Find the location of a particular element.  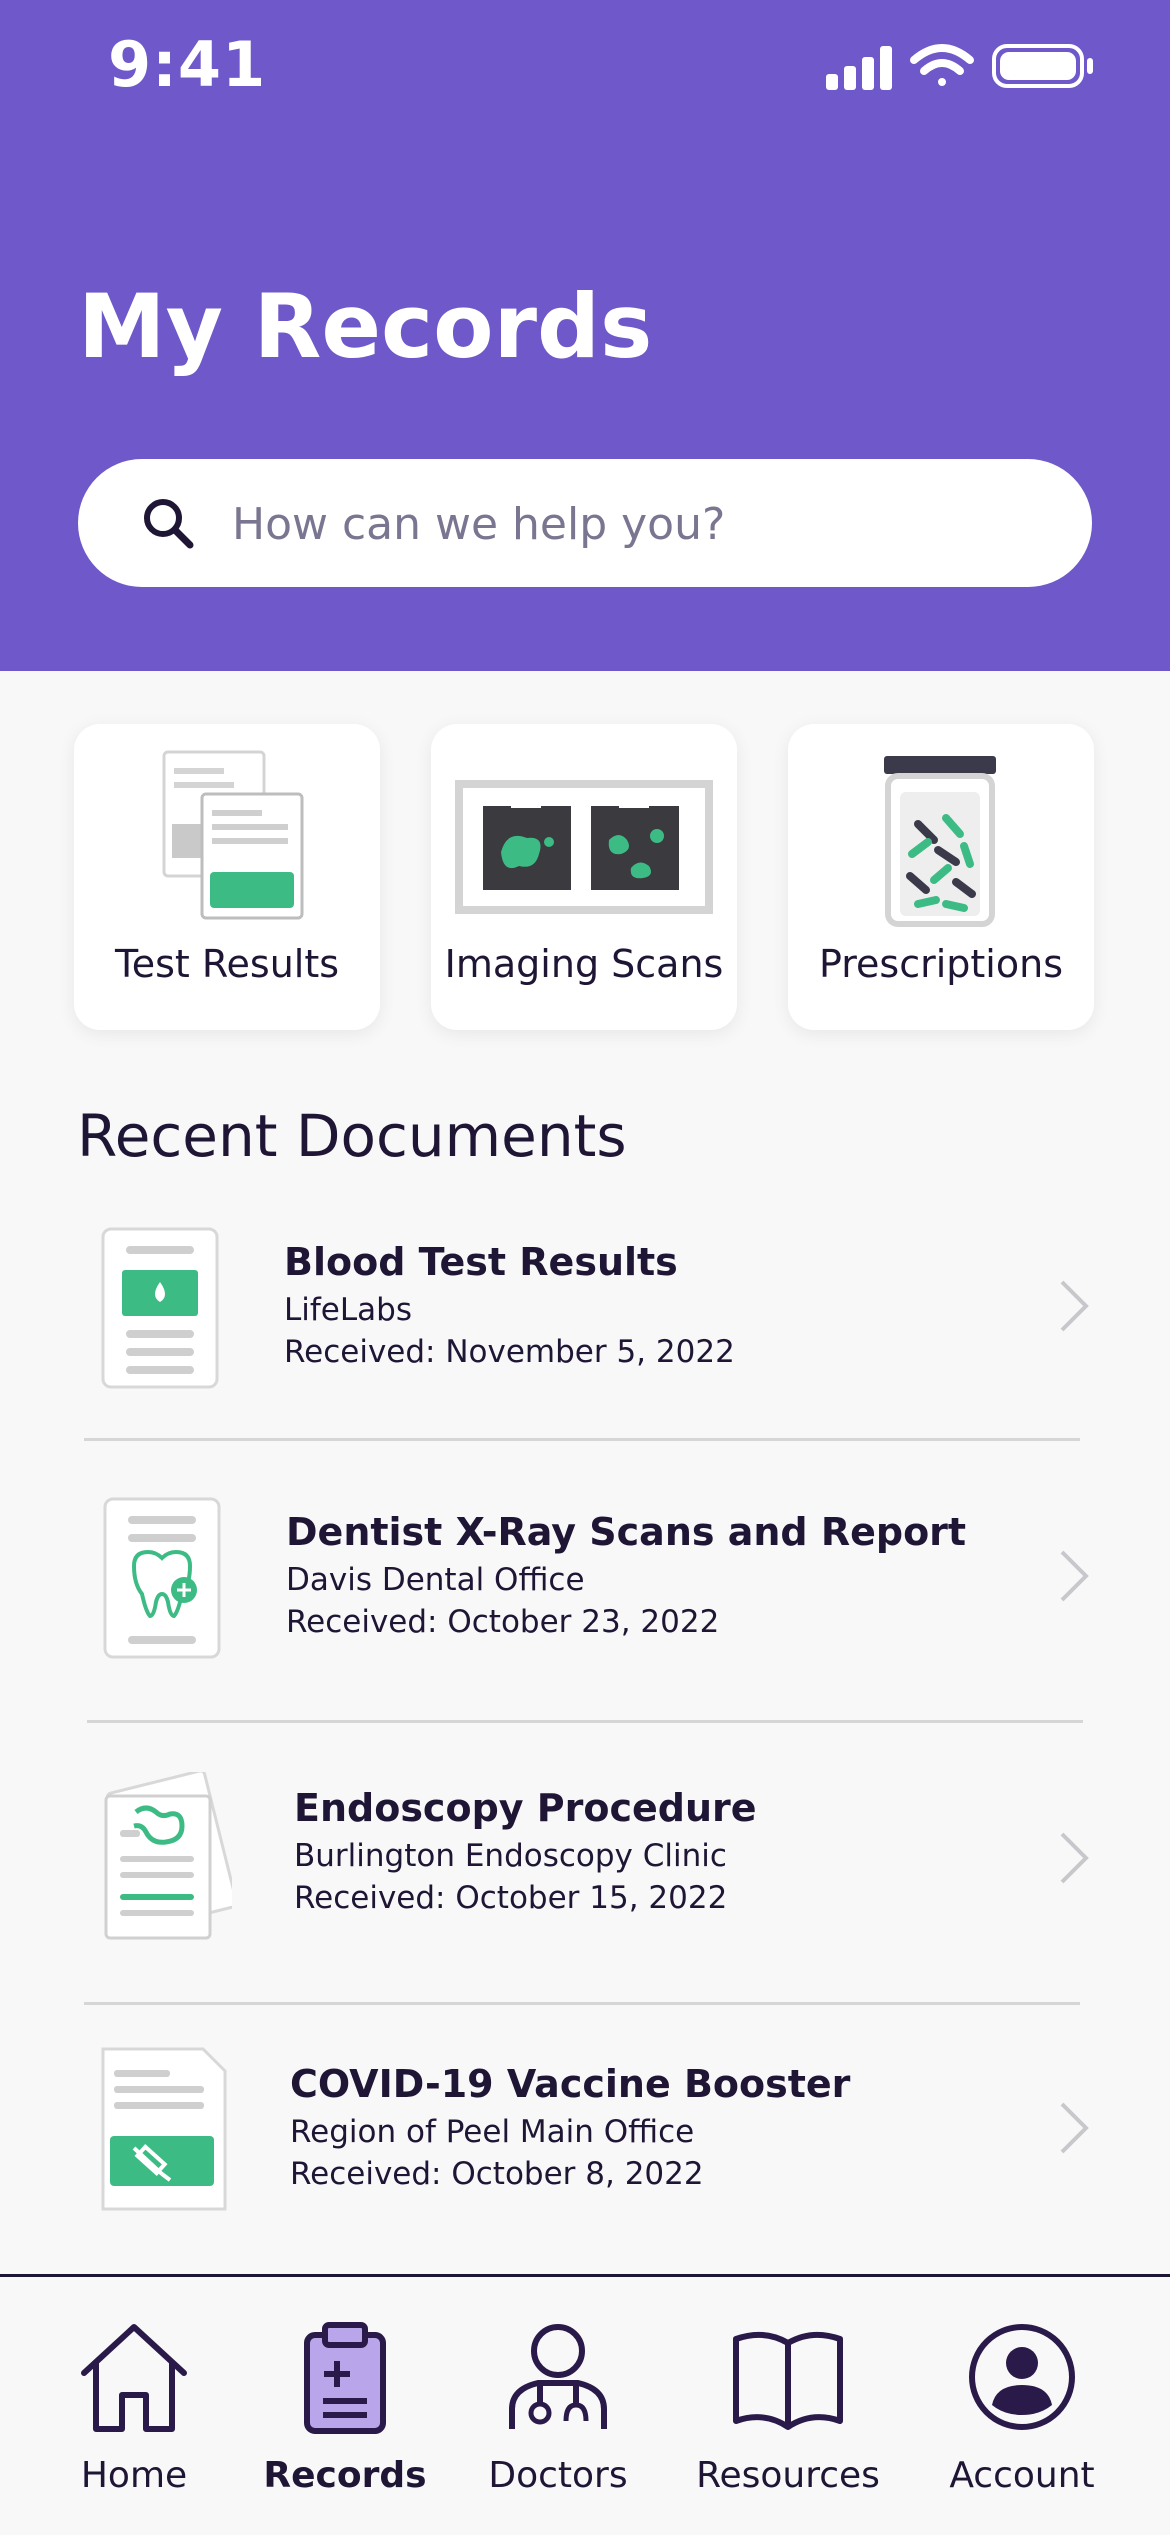

dental-document-icon is located at coordinates (162, 1578).